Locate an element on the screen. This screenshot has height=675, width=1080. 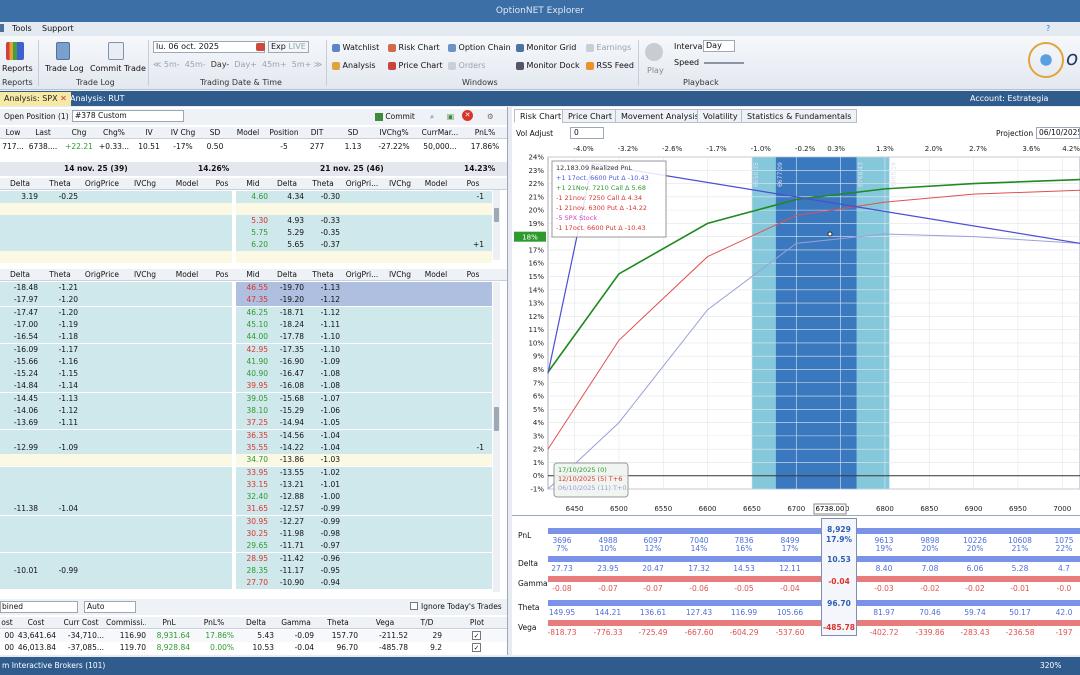
call-theta: -0.35 is located at coordinates (330, 232).